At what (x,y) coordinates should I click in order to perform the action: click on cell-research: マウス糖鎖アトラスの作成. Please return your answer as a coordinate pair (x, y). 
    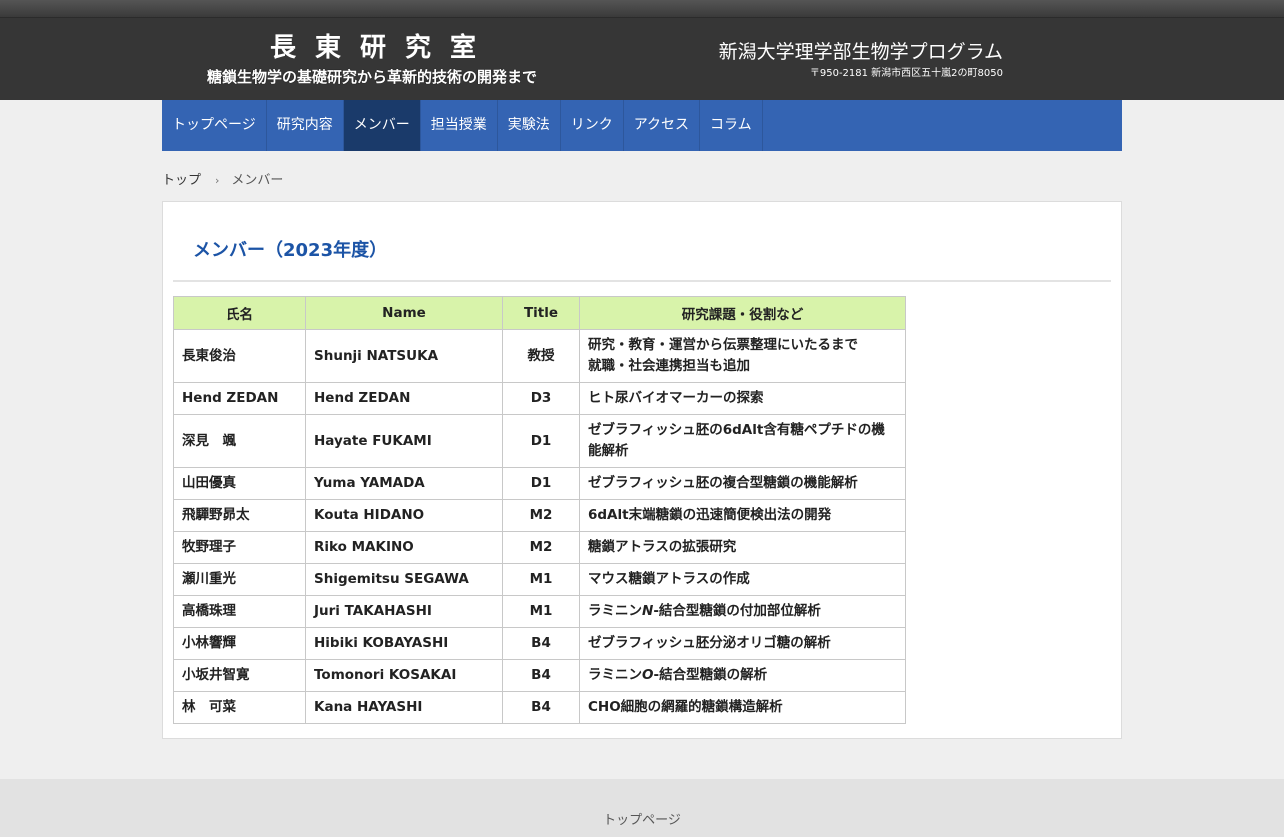
    Looking at the image, I should click on (742, 579).